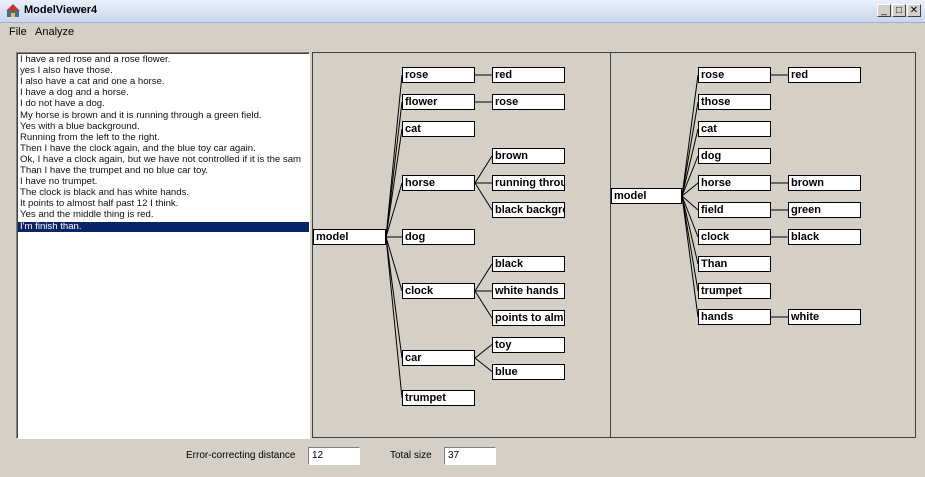 The image size is (925, 477). I want to click on error-distance-field: 12, so click(334, 456).